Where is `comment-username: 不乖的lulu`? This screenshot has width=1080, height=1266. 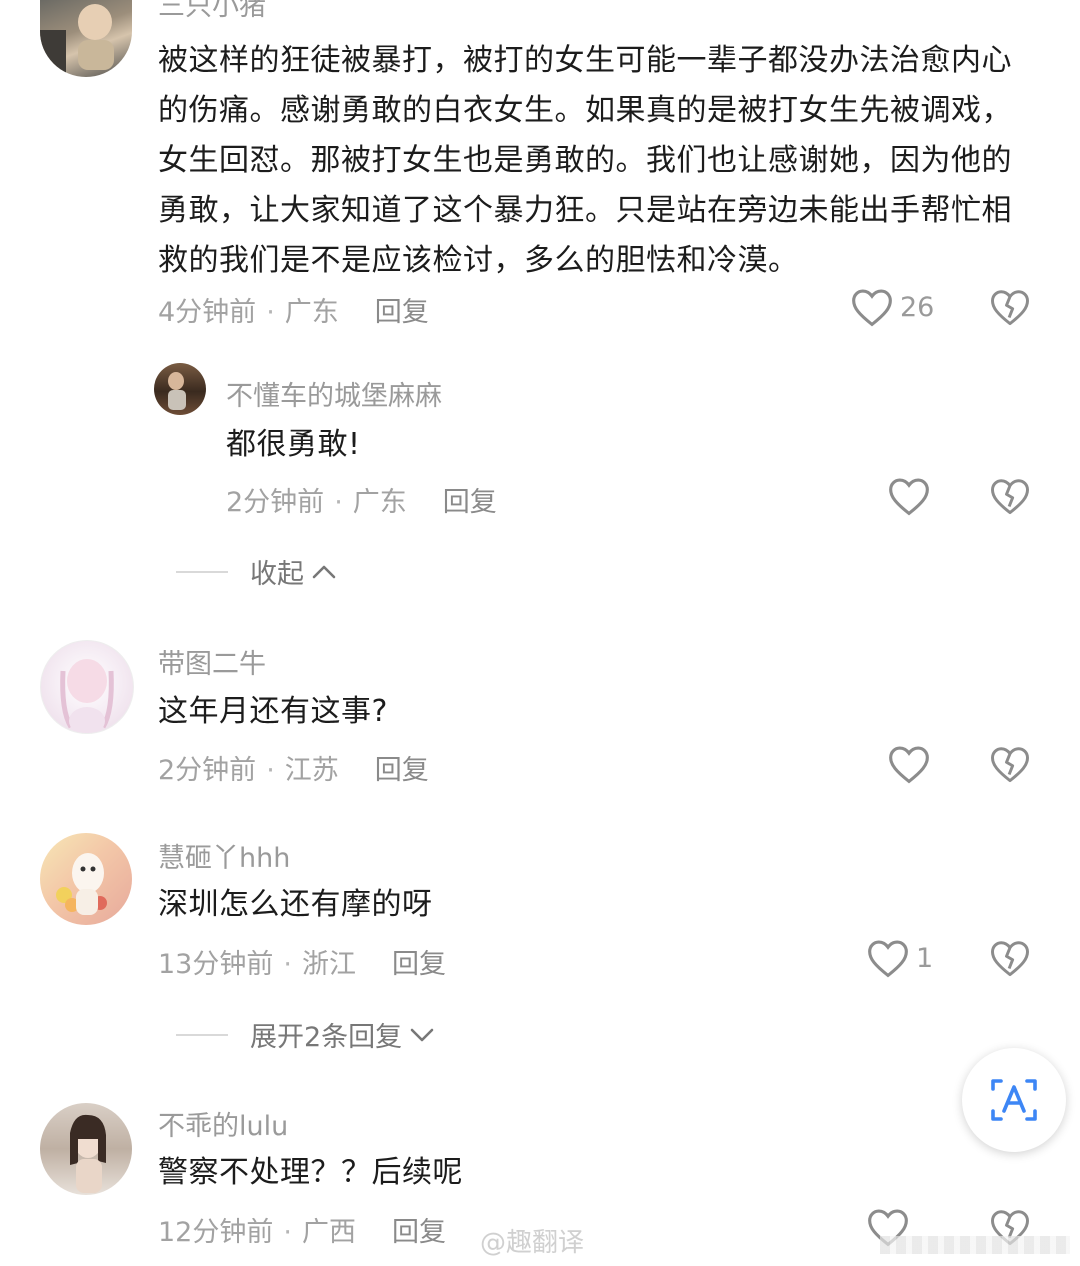
comment-username: 不乖的lulu is located at coordinates (223, 1123).